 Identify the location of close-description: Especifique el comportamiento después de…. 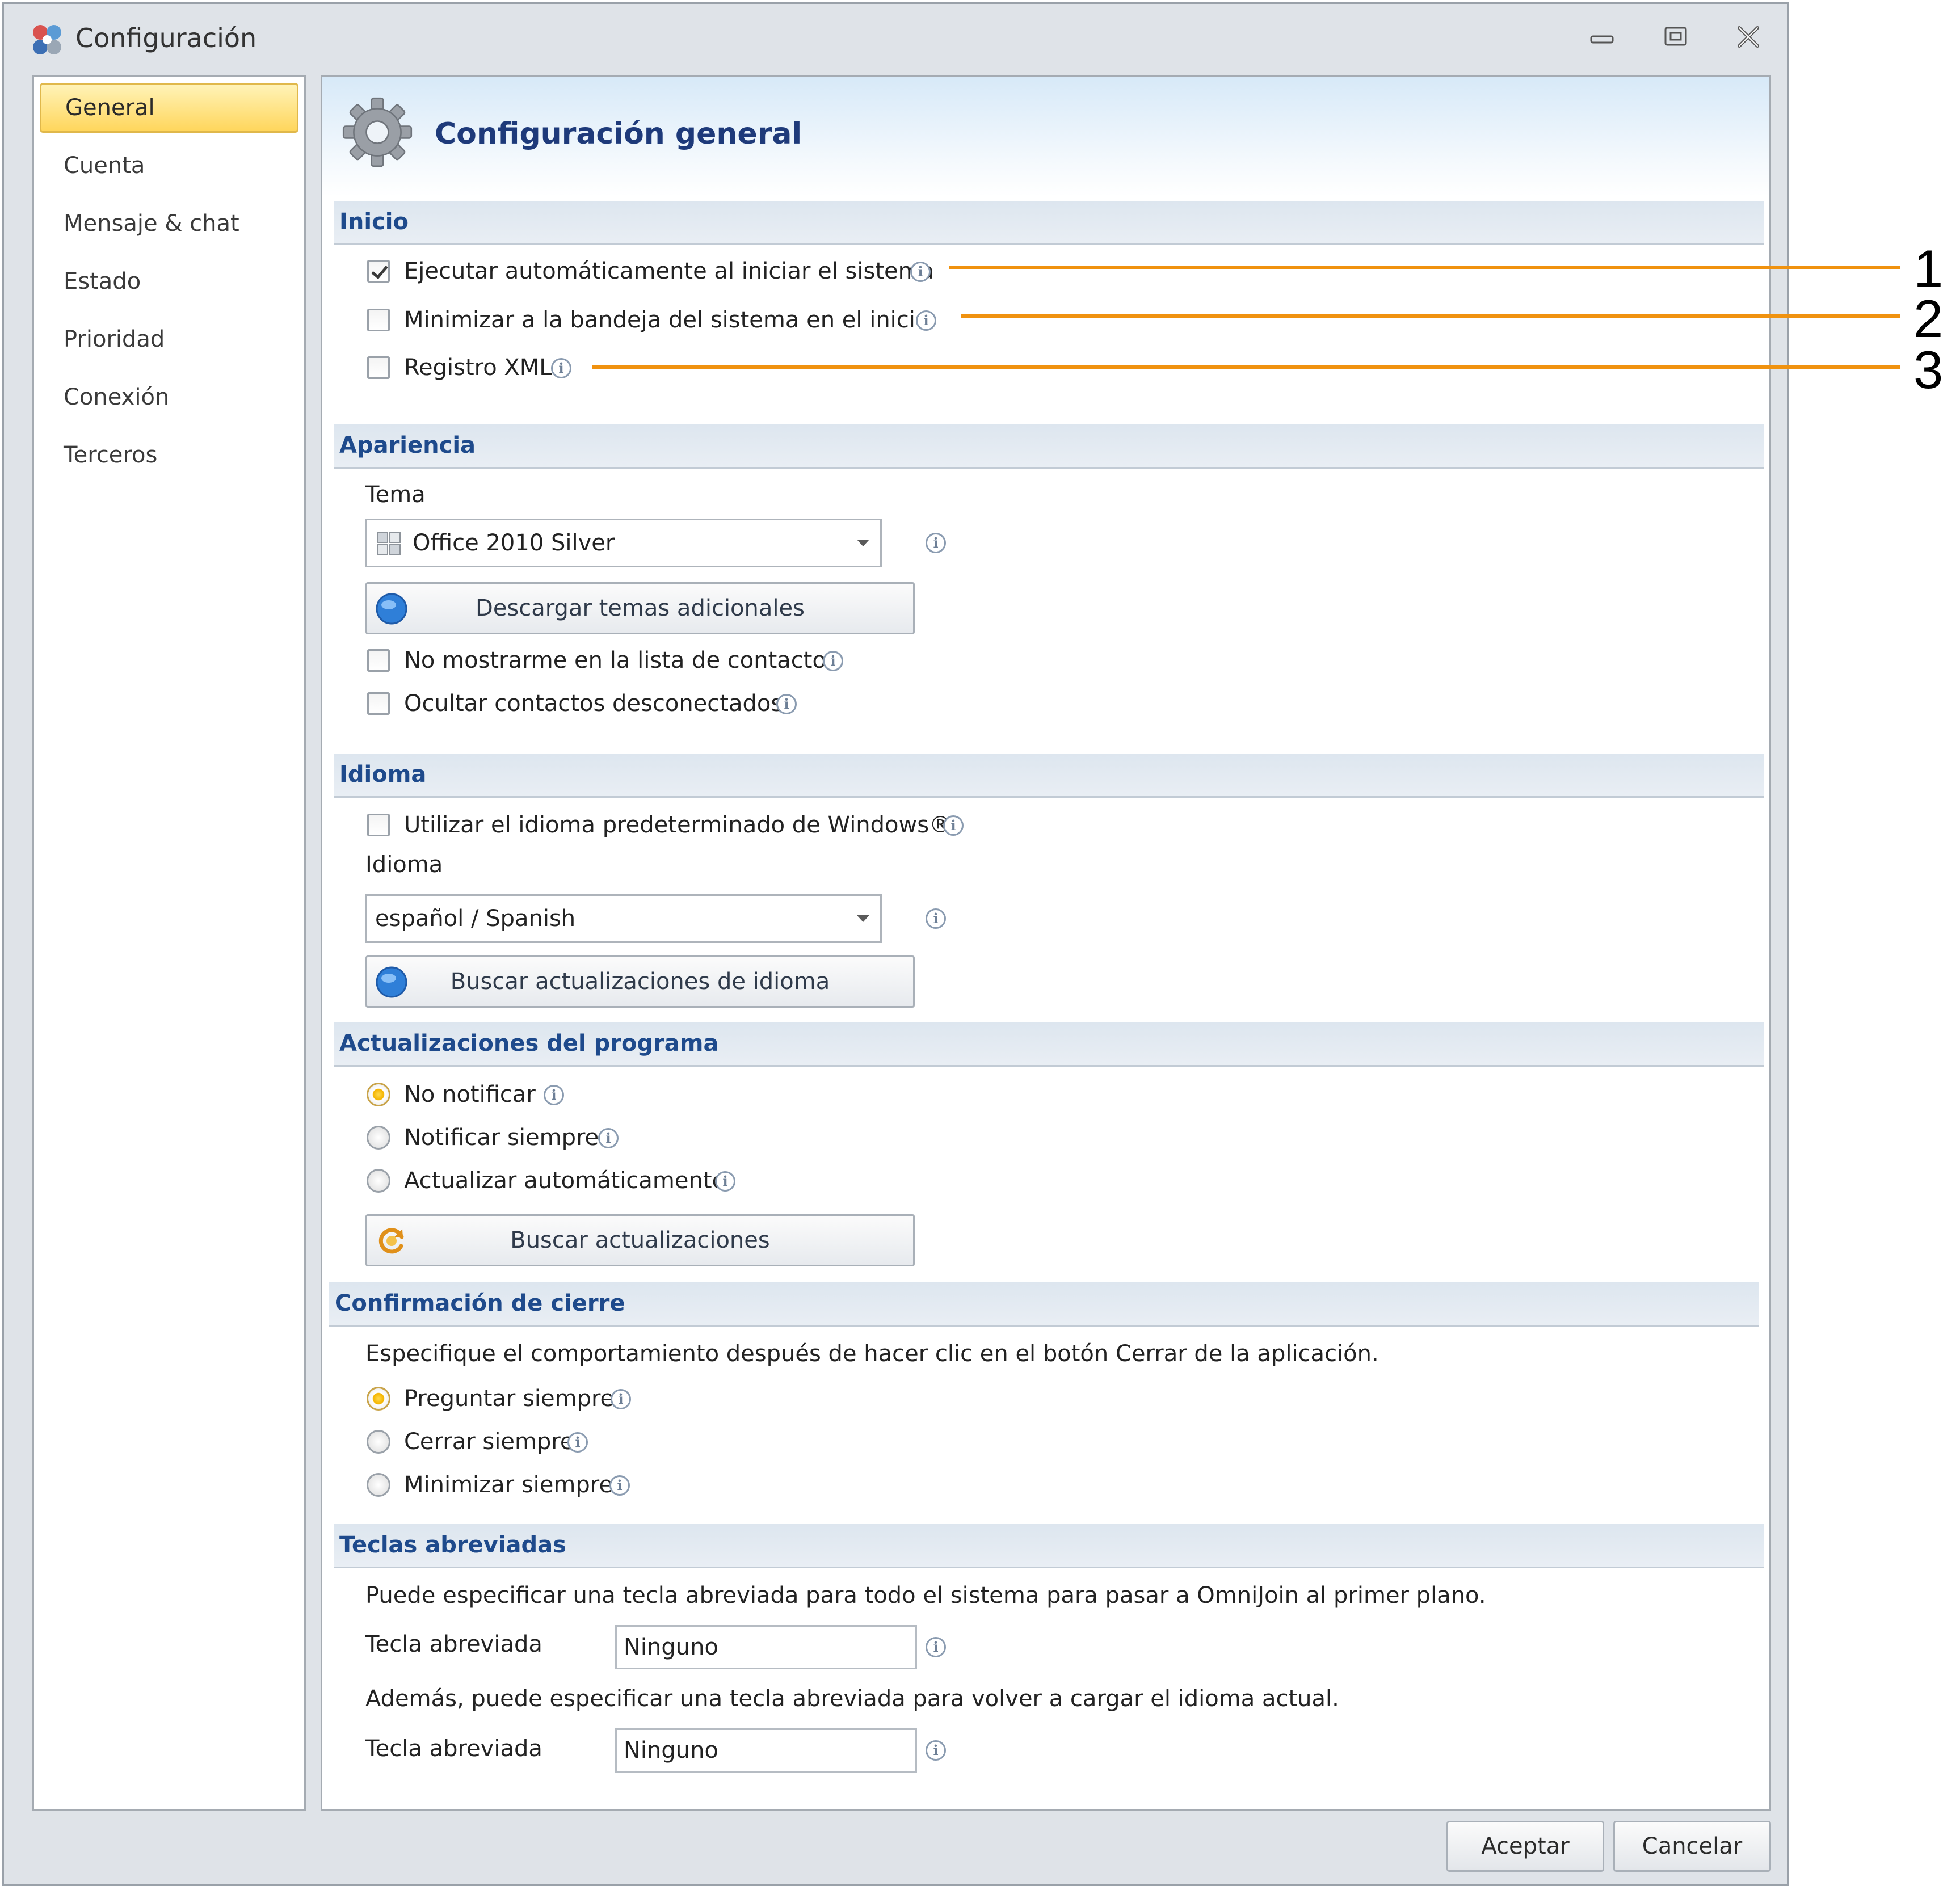
(872, 1354).